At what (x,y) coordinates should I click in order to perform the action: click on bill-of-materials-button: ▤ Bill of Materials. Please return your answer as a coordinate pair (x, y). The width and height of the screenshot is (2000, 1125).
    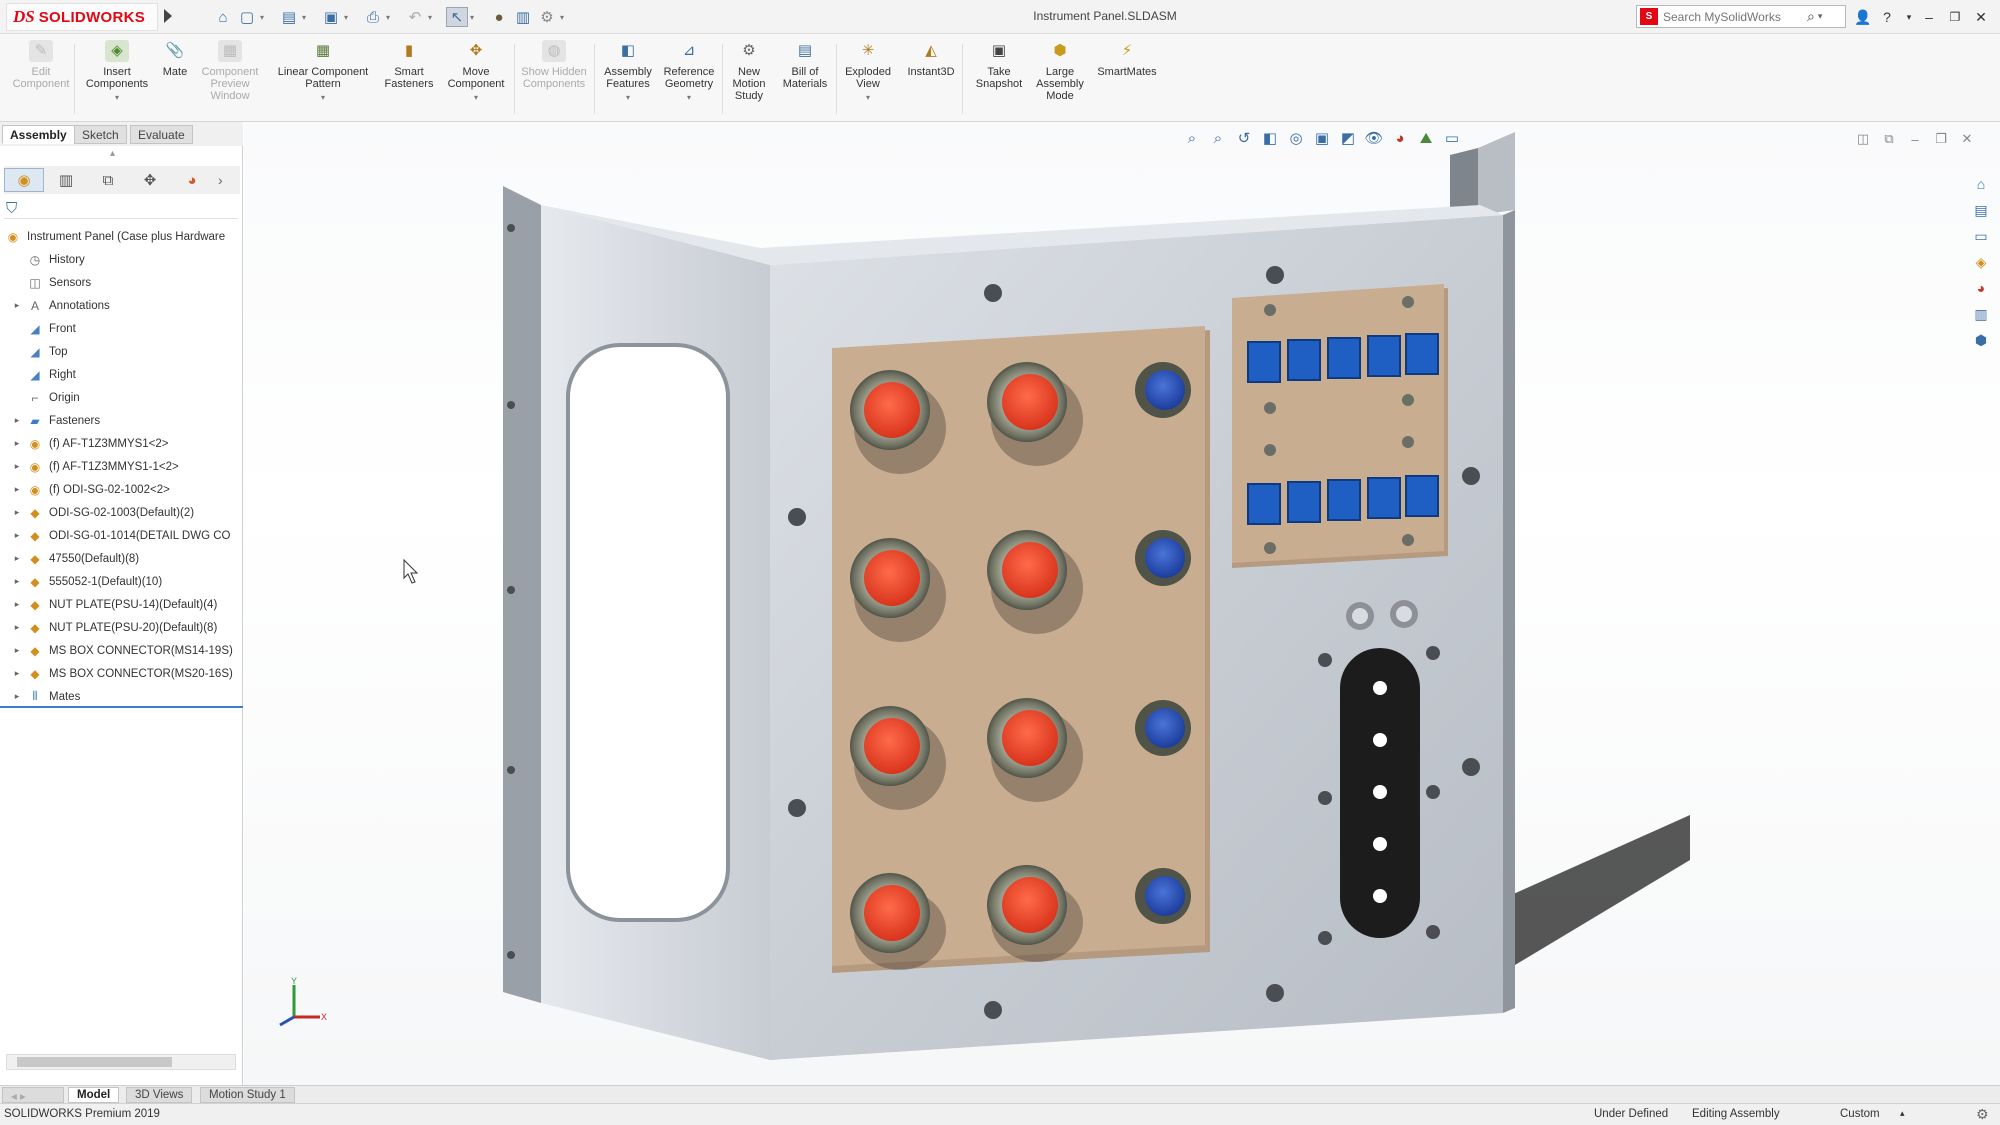
    Looking at the image, I should click on (805, 65).